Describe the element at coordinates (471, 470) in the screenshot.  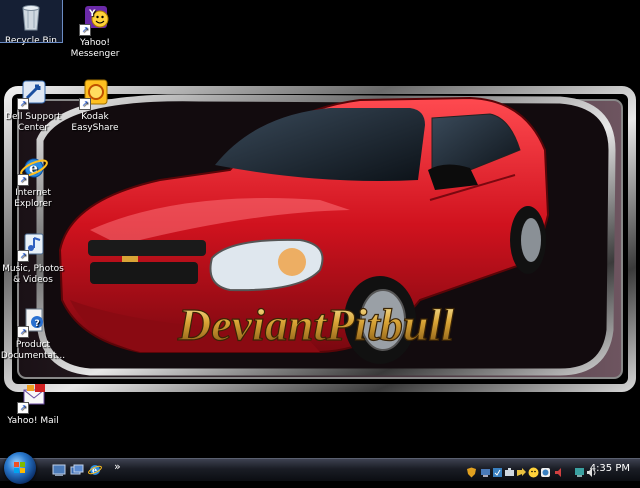
I see `security-shield-icon` at that location.